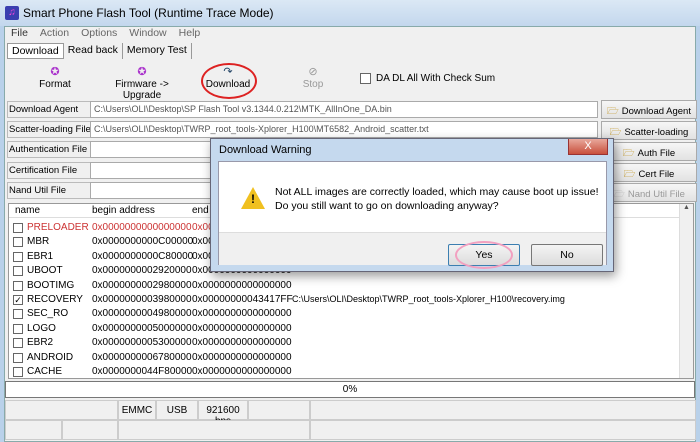  I want to click on row-name: PRELOADER, so click(58, 227).